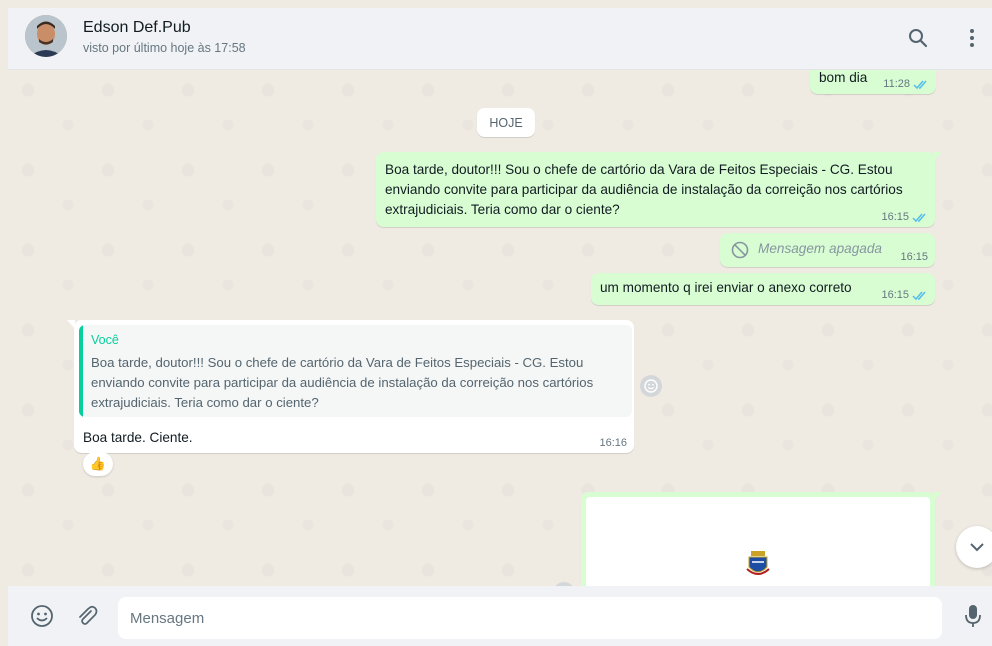  I want to click on microphone-icon, so click(973, 616).